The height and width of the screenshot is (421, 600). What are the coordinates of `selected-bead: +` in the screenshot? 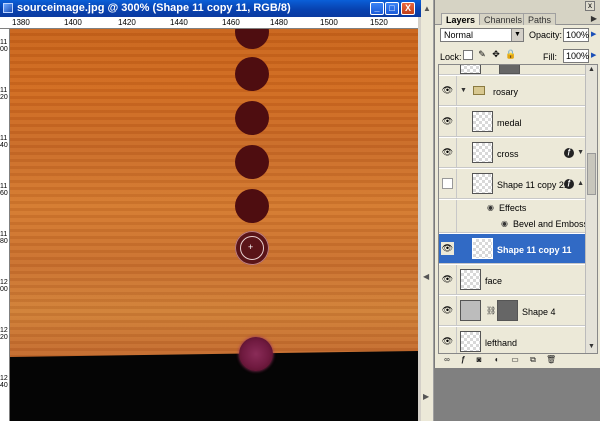 It's located at (252, 248).